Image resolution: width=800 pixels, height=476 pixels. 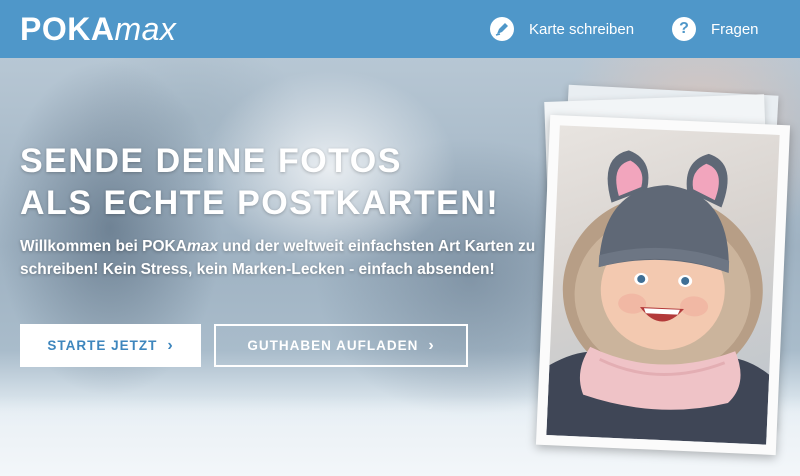 What do you see at coordinates (67, 29) in the screenshot?
I see `logo-text-bold: POKA` at bounding box center [67, 29].